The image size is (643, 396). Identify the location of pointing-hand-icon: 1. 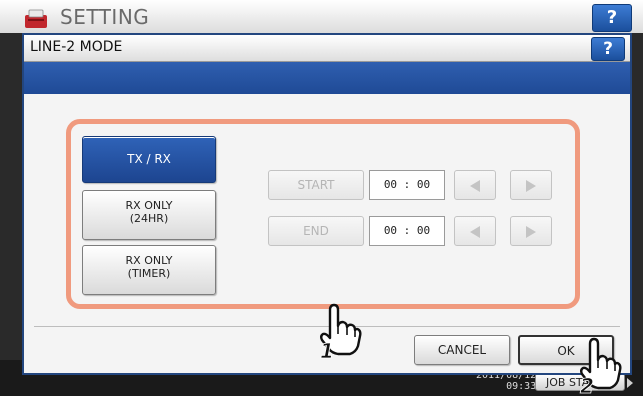
(341, 331).